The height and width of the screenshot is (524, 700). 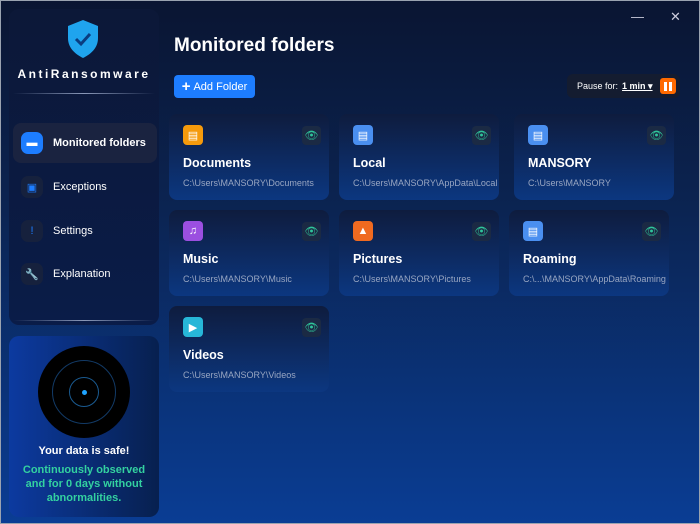 I want to click on folder-card-music: ♫ 👁 Music C:\Users\MANSORY\Music, so click(x=249, y=253).